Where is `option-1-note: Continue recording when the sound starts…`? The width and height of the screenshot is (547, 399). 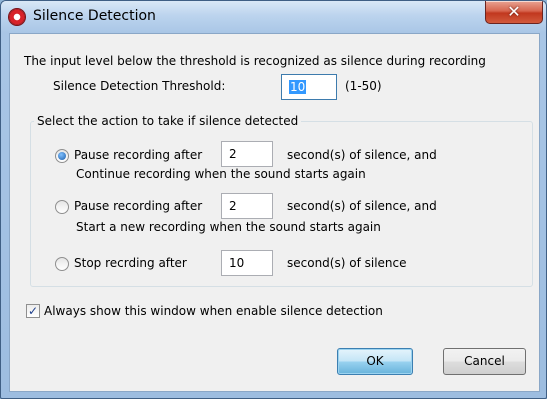
option-1-note: Continue recording when the sound starts… is located at coordinates (221, 174).